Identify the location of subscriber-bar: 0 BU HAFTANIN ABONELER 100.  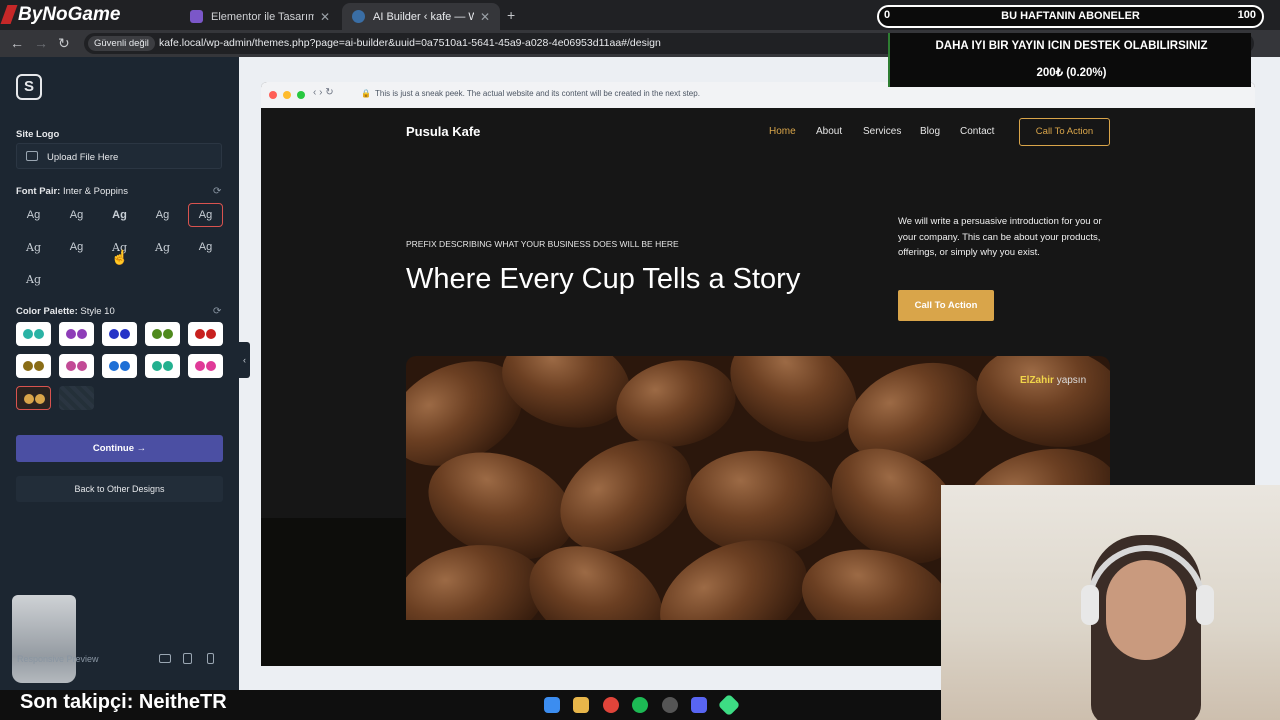
(1070, 16).